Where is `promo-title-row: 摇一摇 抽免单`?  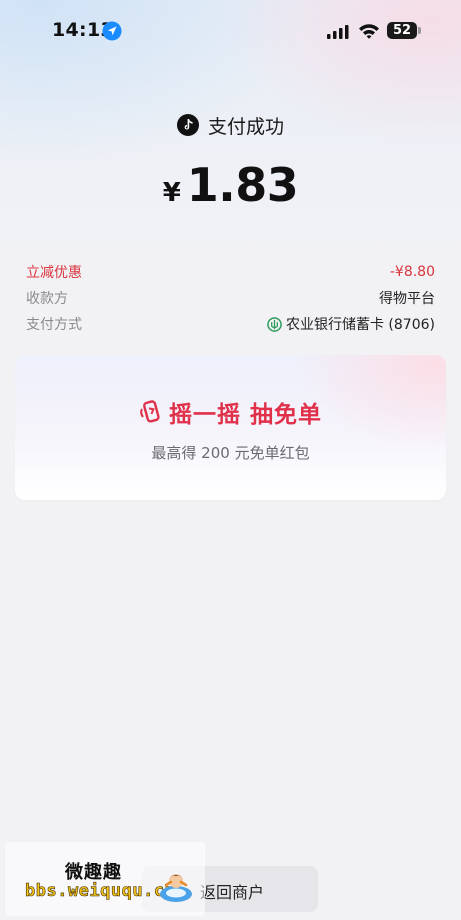 promo-title-row: 摇一摇 抽免单 is located at coordinates (230, 412).